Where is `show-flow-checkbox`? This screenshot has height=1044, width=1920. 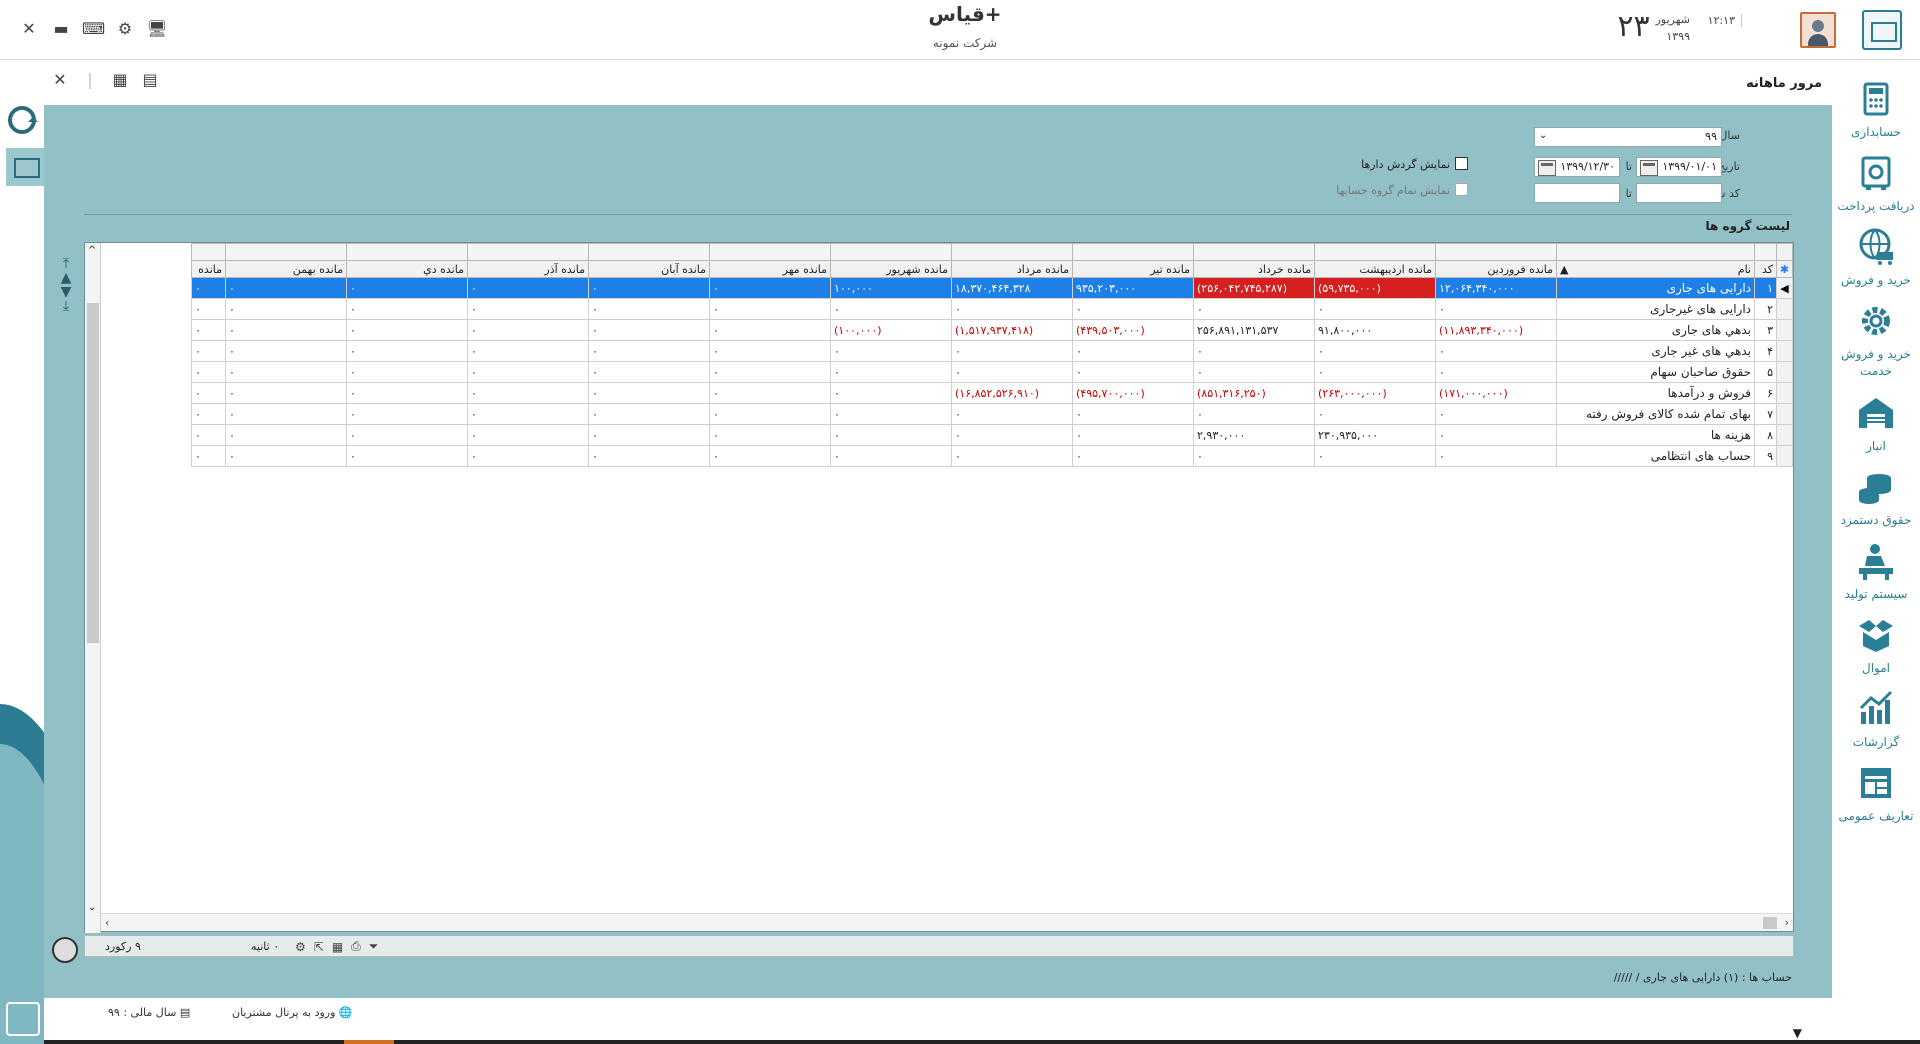
show-flow-checkbox is located at coordinates (1461, 163).